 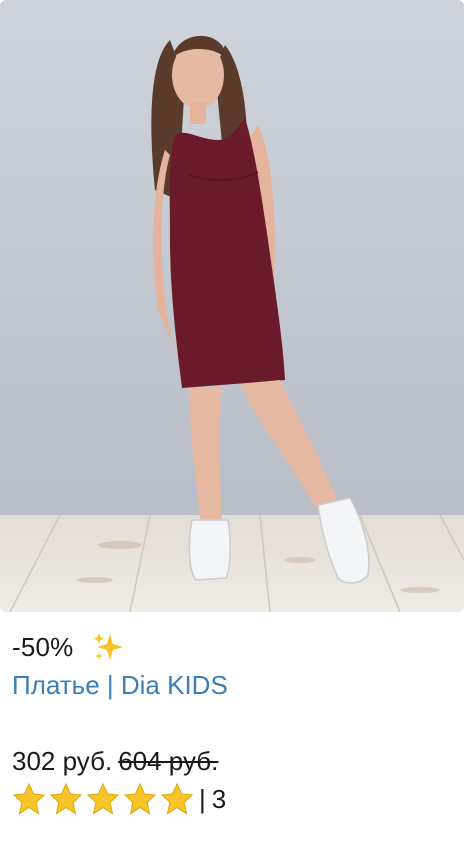 What do you see at coordinates (219, 798) in the screenshot?
I see `review-count: 3` at bounding box center [219, 798].